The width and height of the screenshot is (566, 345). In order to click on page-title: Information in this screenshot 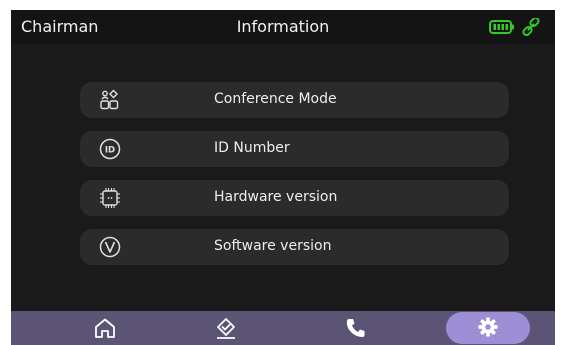, I will do `click(283, 26)`.